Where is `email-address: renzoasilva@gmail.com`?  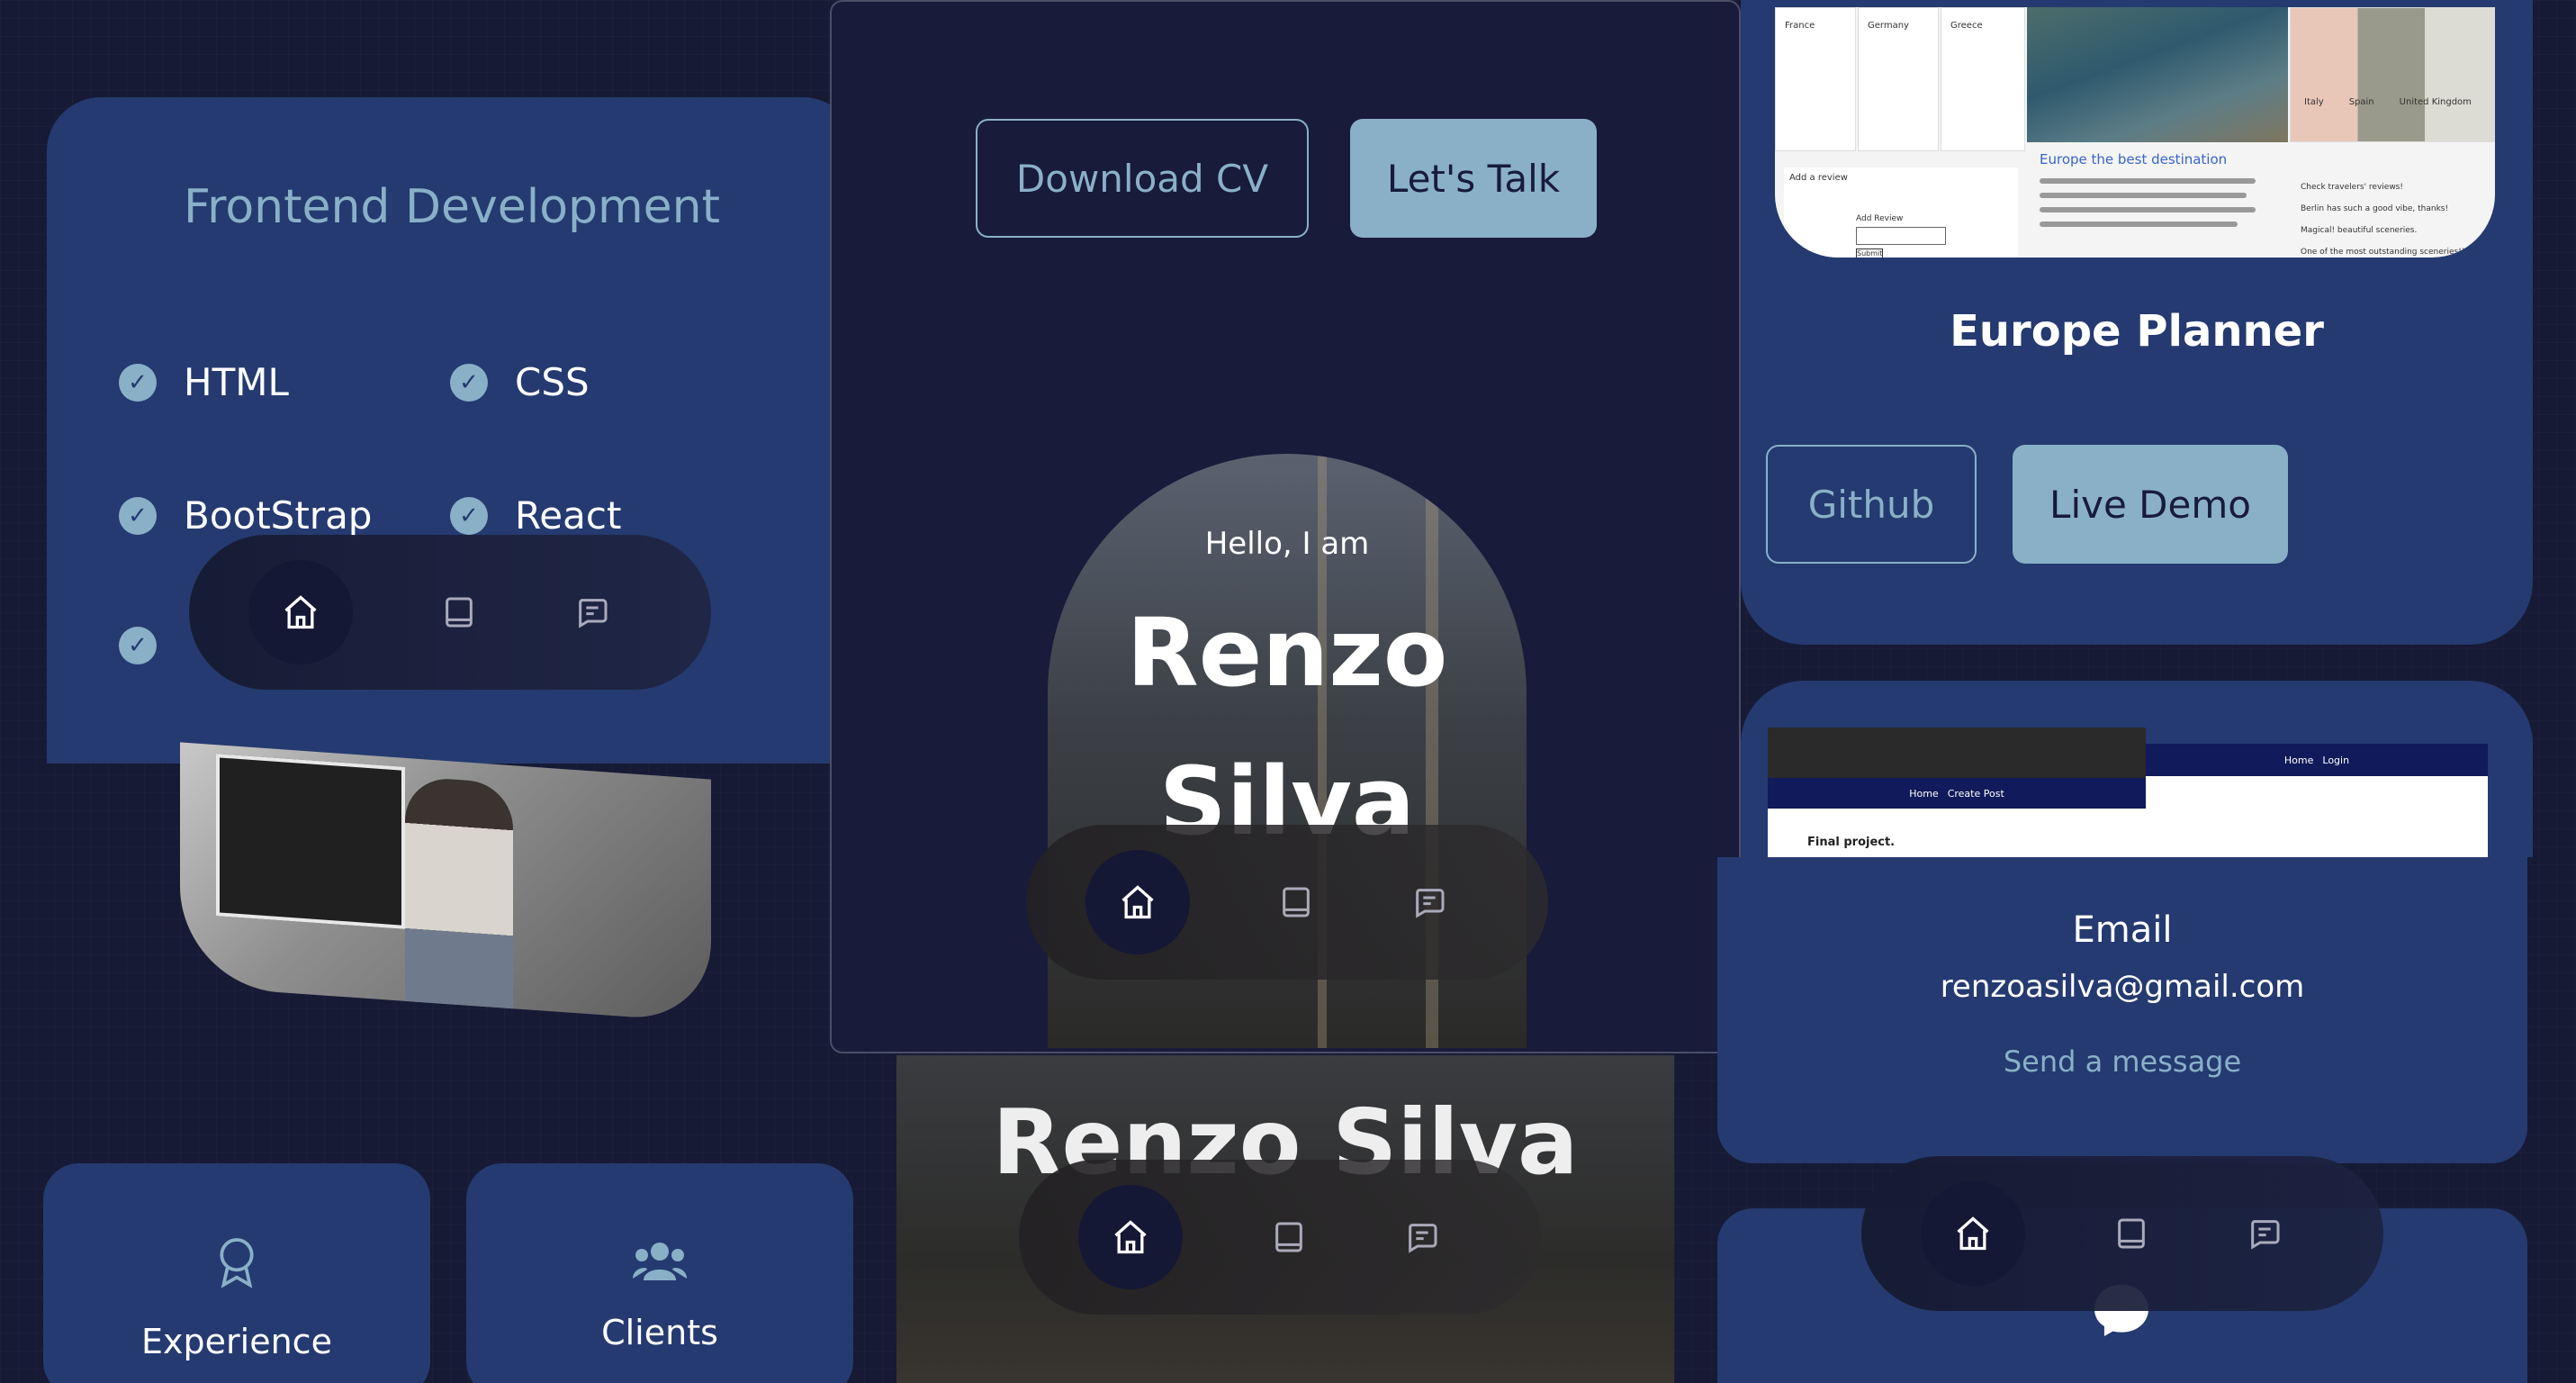 email-address: renzoasilva@gmail.com is located at coordinates (2122, 987).